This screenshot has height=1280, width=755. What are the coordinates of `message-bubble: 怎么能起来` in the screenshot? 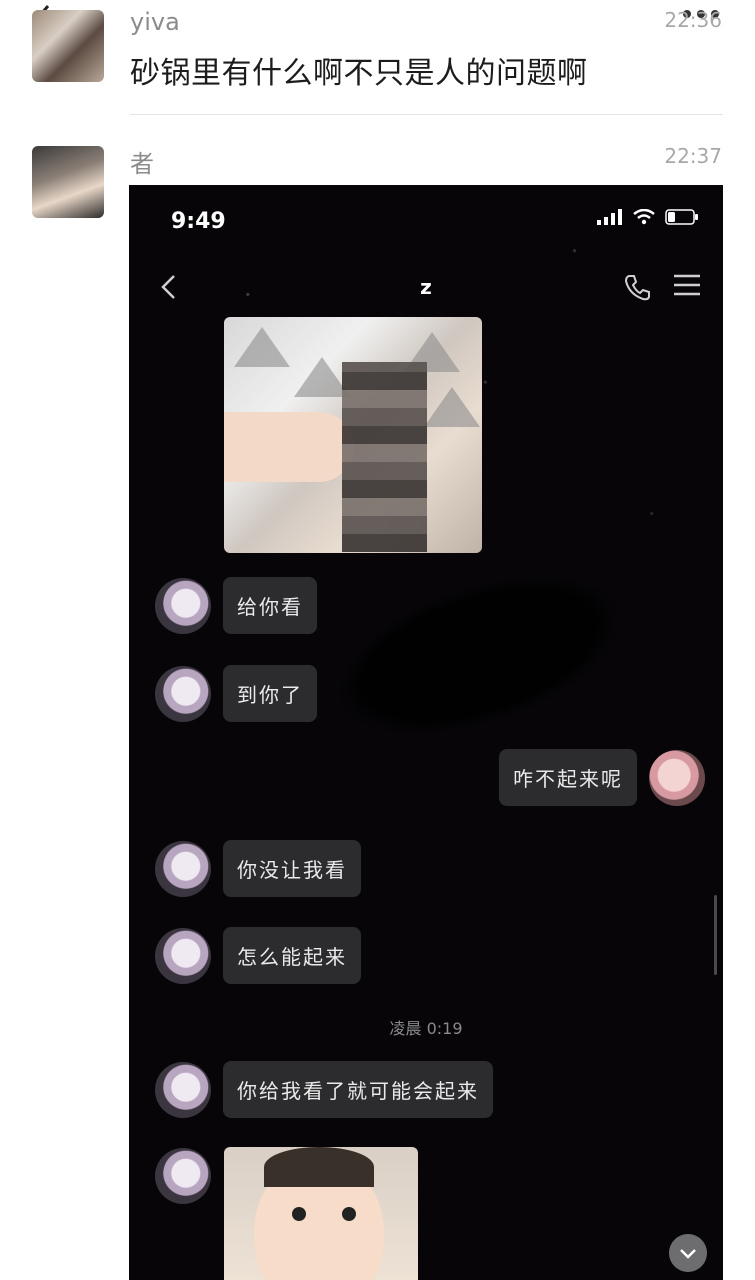 It's located at (292, 955).